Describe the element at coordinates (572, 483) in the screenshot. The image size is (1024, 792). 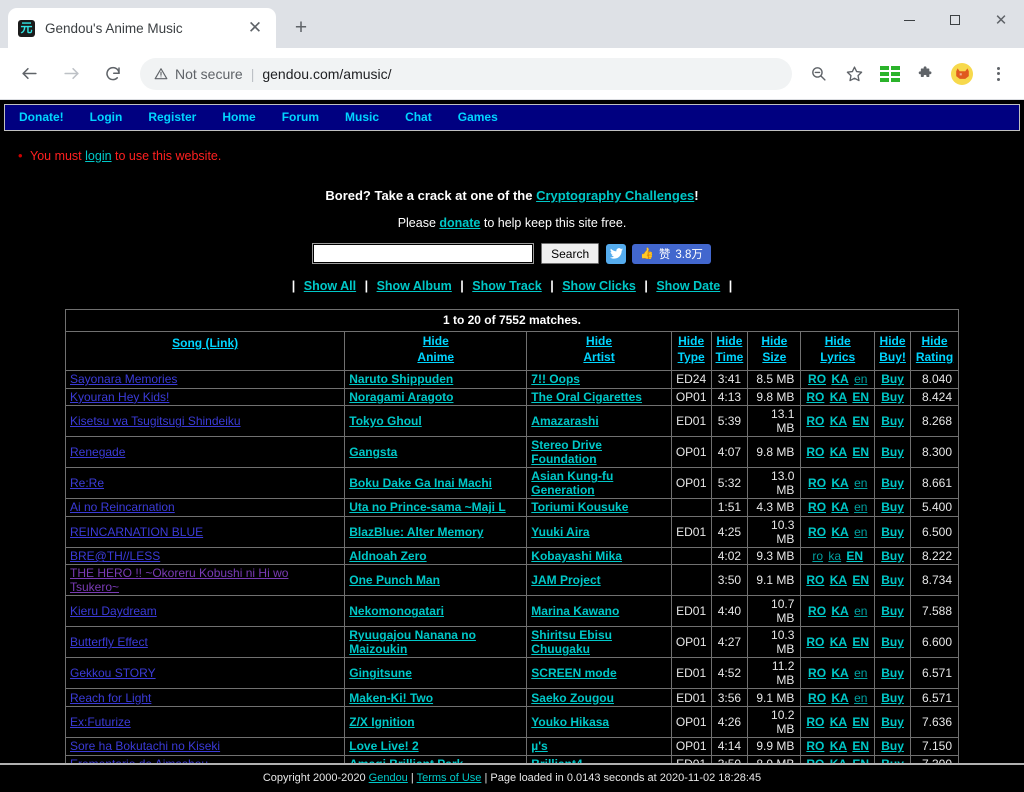
I see `artist-link: Asian Kung-fu Generation` at that location.